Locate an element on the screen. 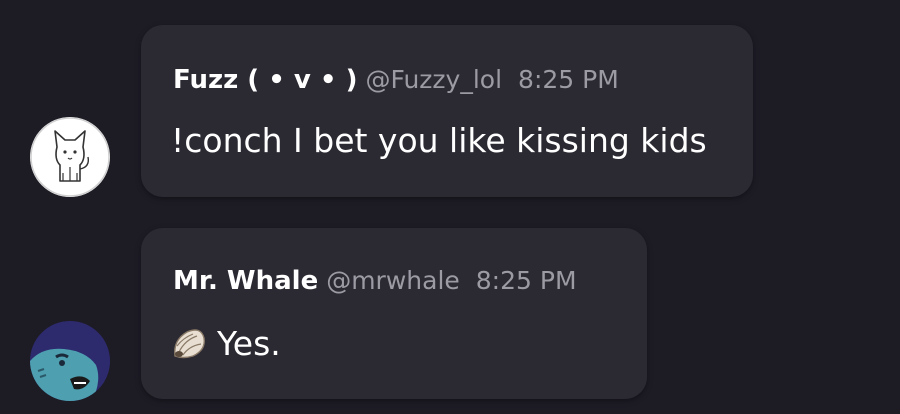  message-header: Fuzz ( • v • ) @Fuzzy_lol 8:25 PM is located at coordinates (396, 81).